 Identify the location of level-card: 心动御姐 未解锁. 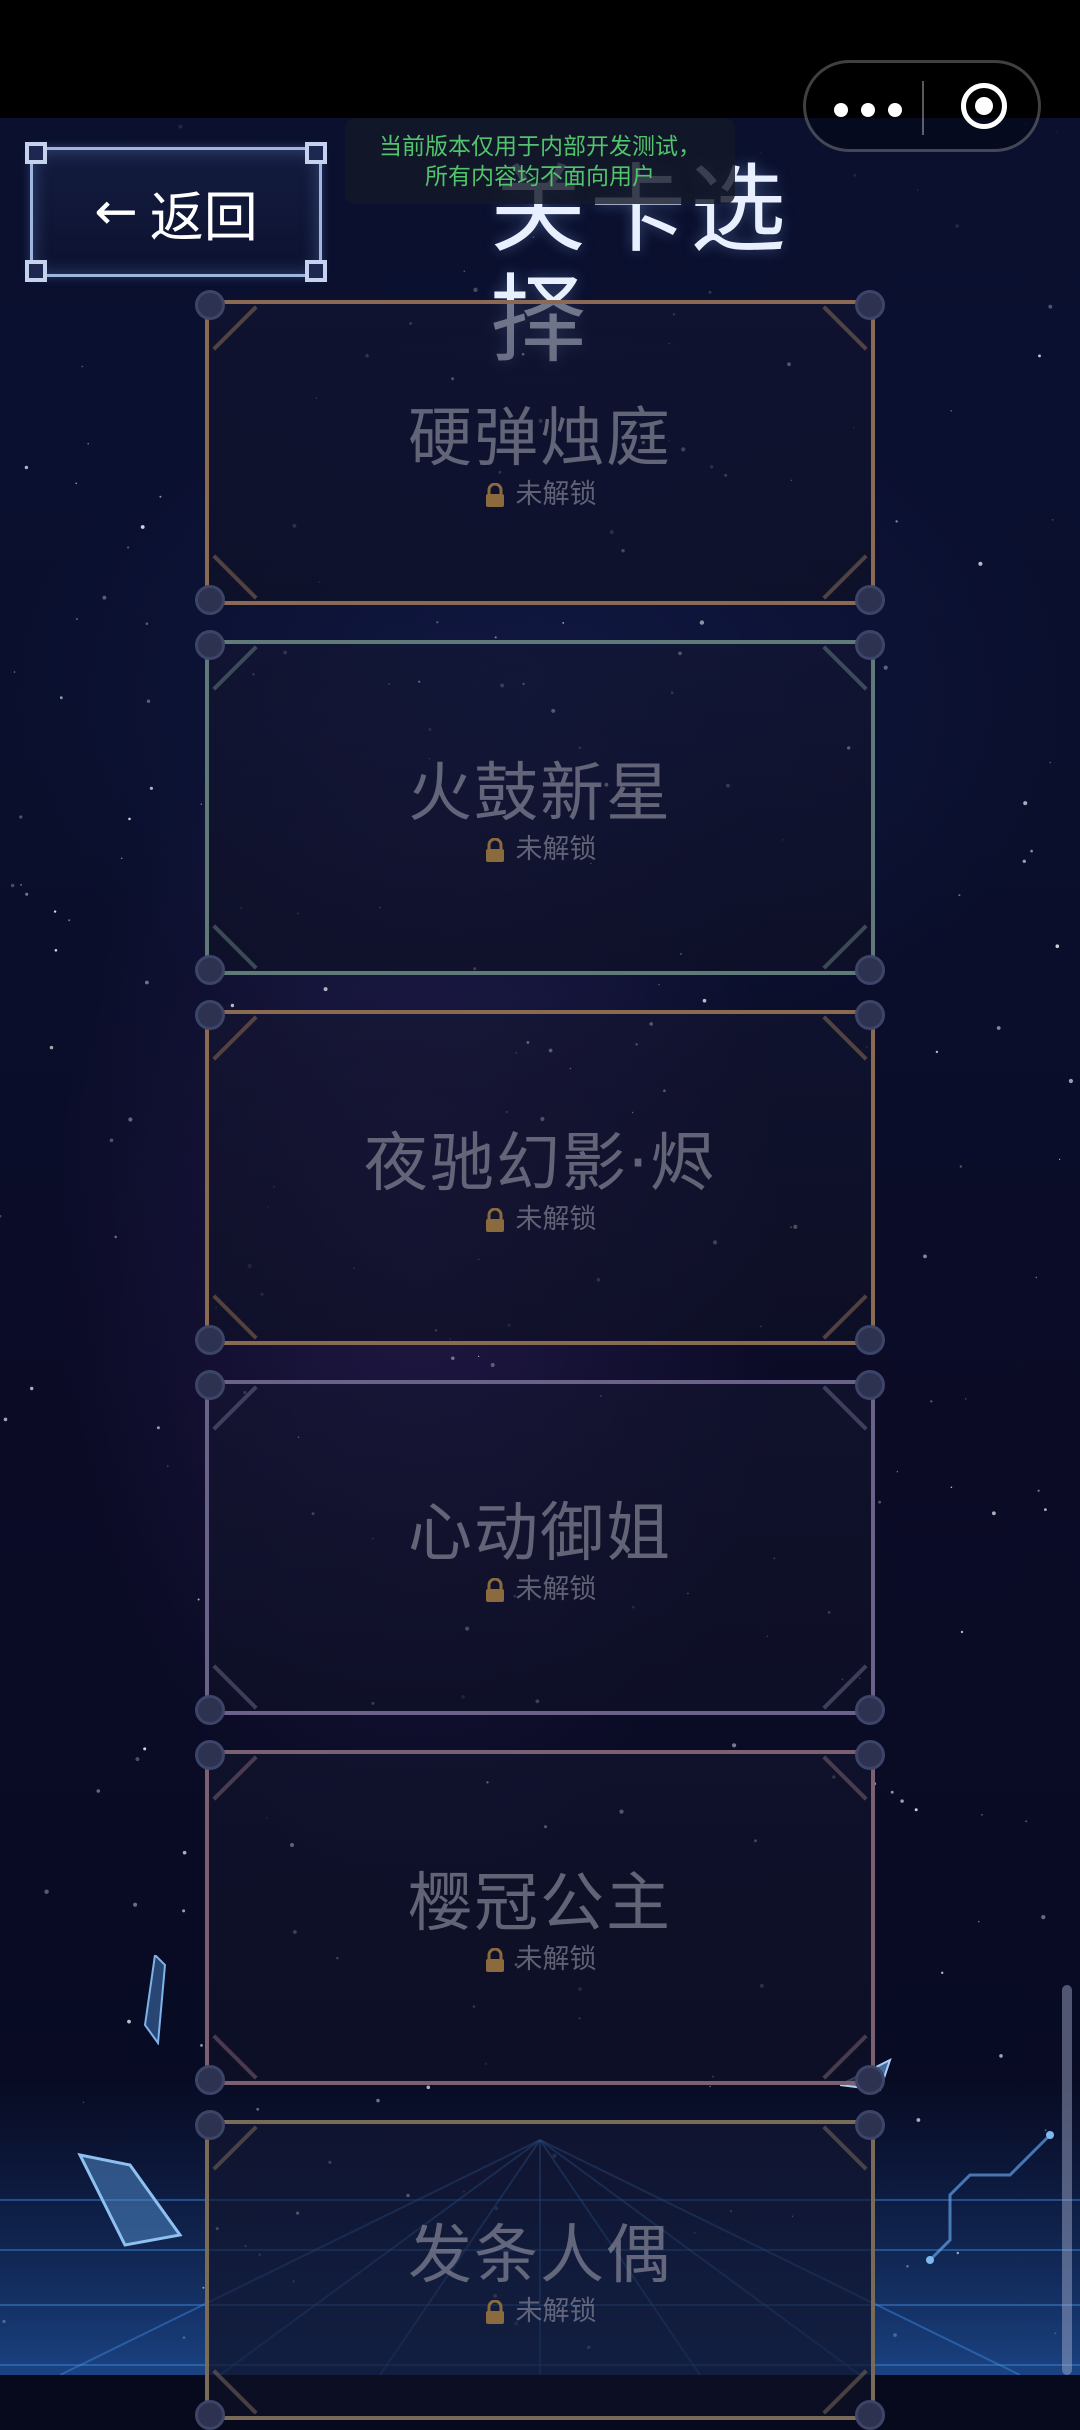
(540, 1547).